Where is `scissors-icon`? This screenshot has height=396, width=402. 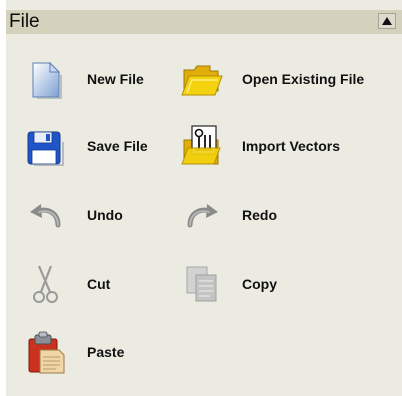 scissors-icon is located at coordinates (45, 284).